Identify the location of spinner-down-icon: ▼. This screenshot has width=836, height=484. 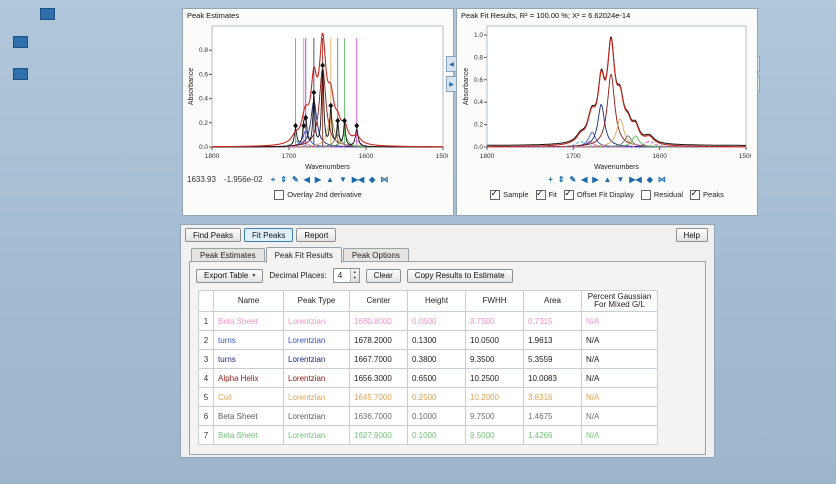
(355, 278).